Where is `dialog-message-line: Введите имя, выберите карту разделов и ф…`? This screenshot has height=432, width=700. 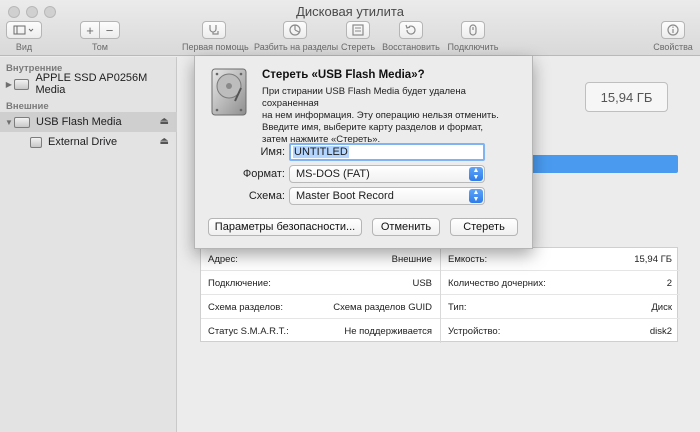
dialog-message-line: Введите имя, выберите карту разделов и ф… is located at coordinates (373, 127).